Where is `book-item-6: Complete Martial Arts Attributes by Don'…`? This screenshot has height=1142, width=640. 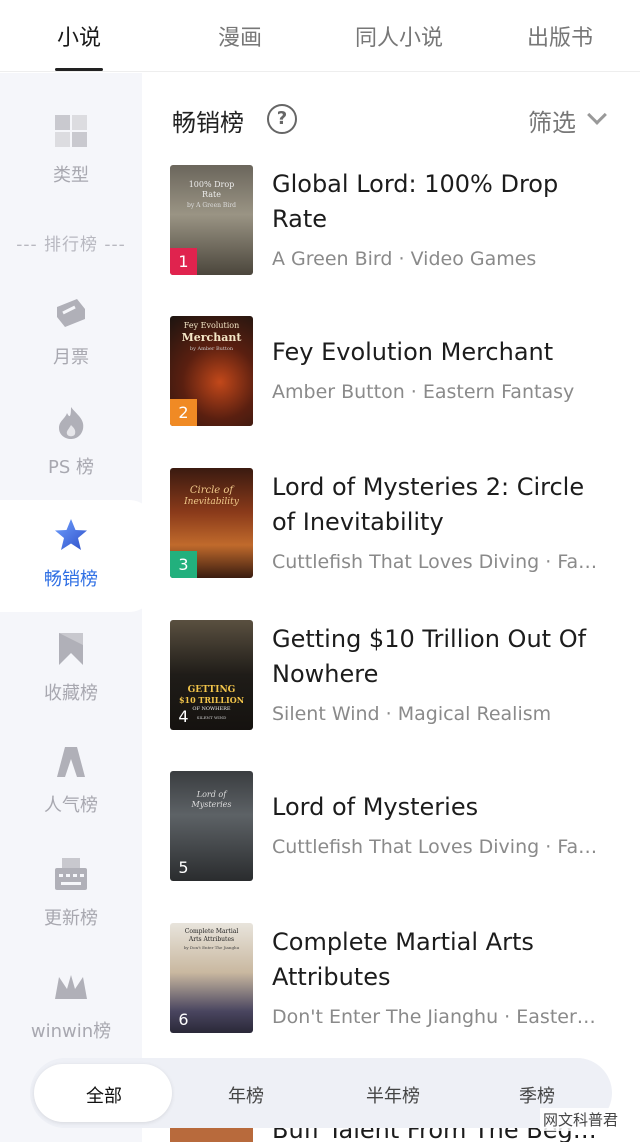
book-item-6: Complete Martial Arts Attributes by Don'… is located at coordinates (395, 980).